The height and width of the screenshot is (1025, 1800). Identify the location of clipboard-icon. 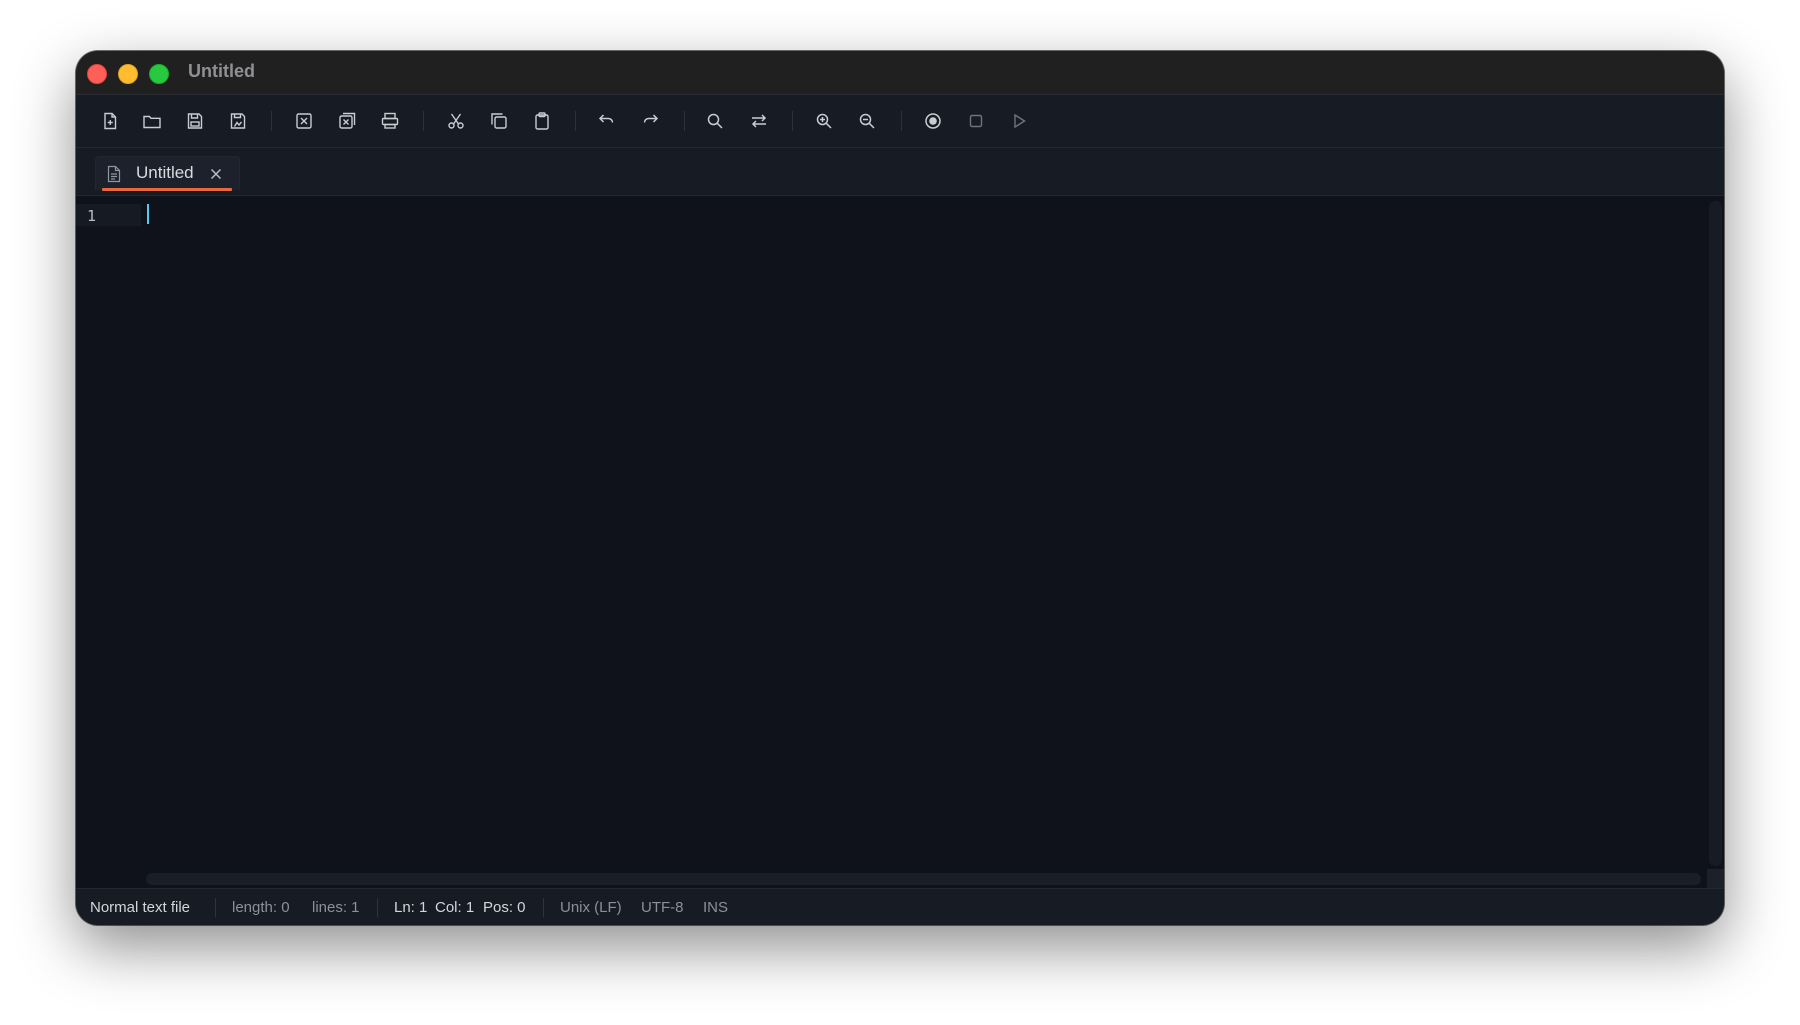
(542, 121).